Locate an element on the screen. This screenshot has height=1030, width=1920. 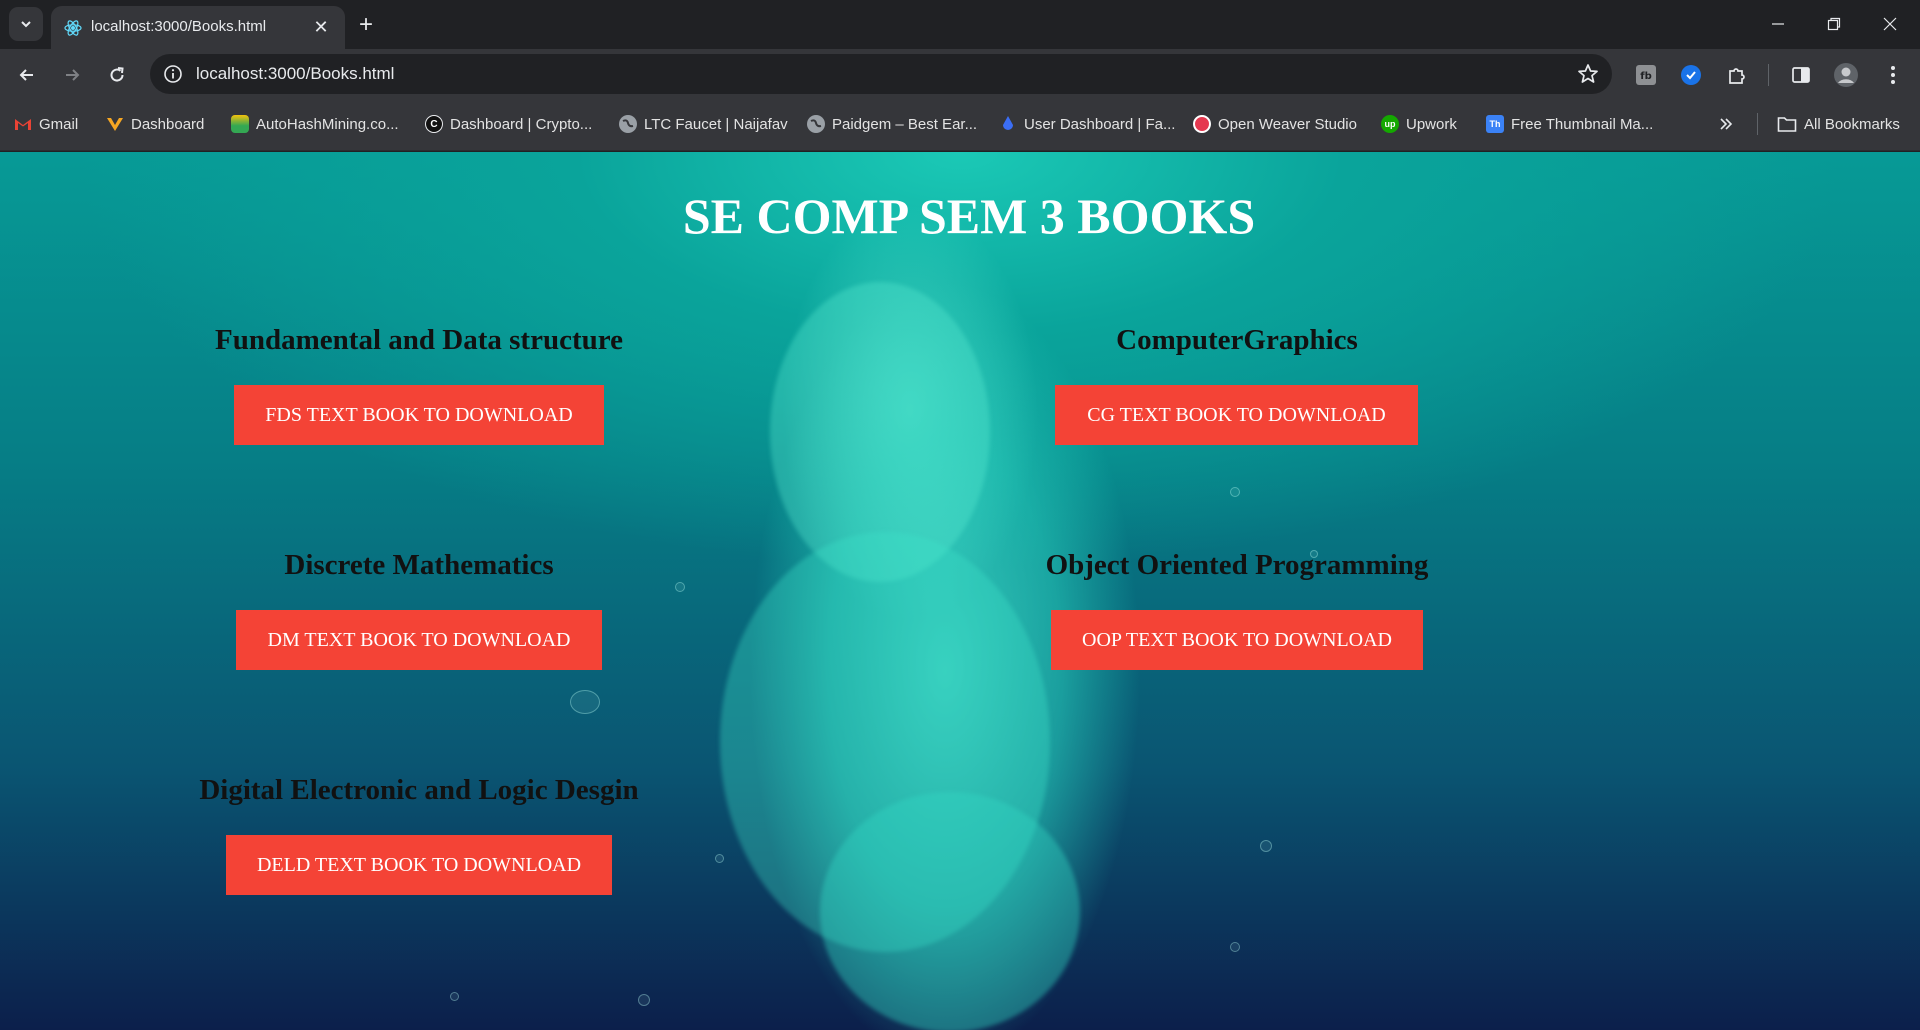
blue-extension-icon is located at coordinates (1691, 75).